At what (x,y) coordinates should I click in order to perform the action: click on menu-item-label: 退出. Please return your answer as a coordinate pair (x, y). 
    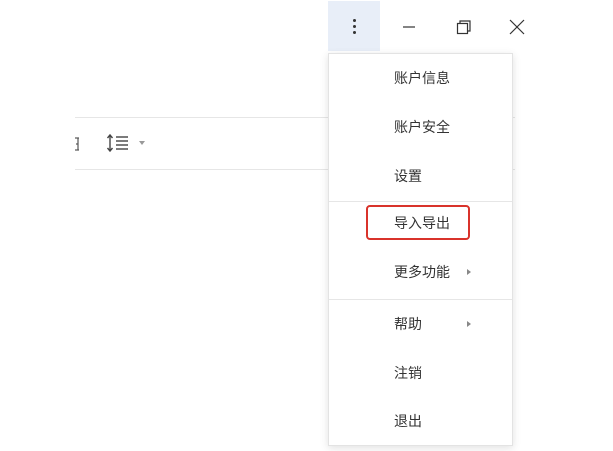
    Looking at the image, I should click on (408, 422).